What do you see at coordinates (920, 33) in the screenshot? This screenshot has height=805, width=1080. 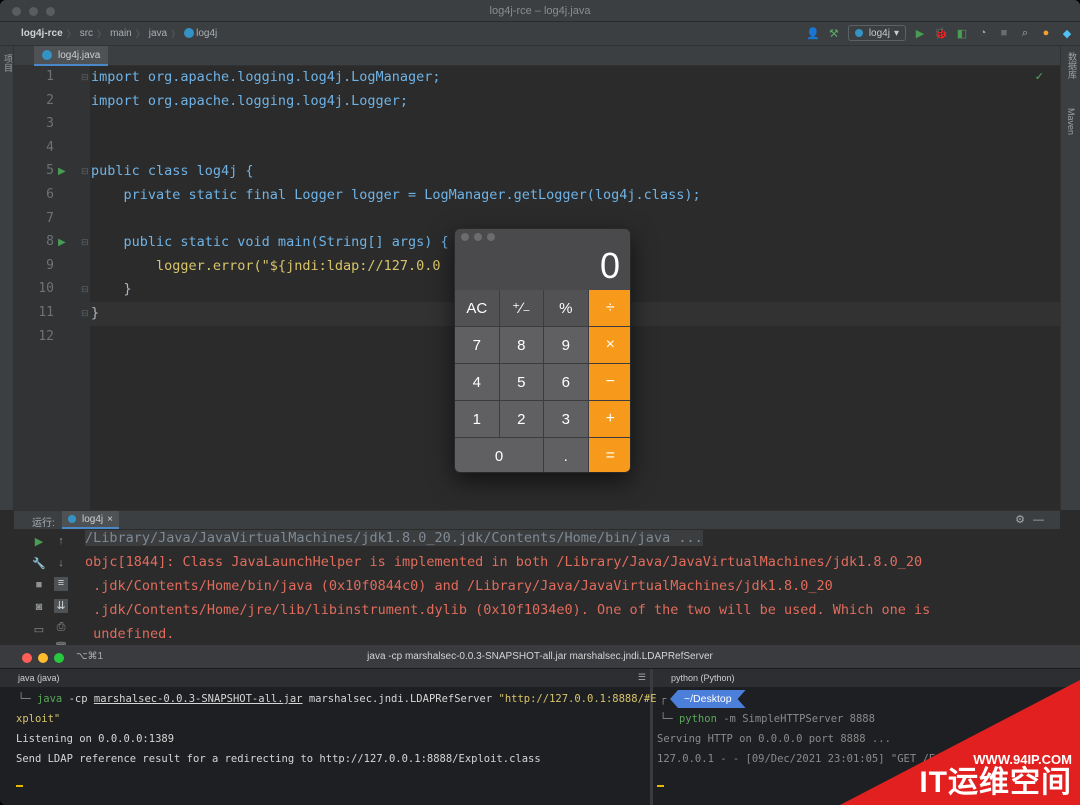 I see `run-icon: ▶` at bounding box center [920, 33].